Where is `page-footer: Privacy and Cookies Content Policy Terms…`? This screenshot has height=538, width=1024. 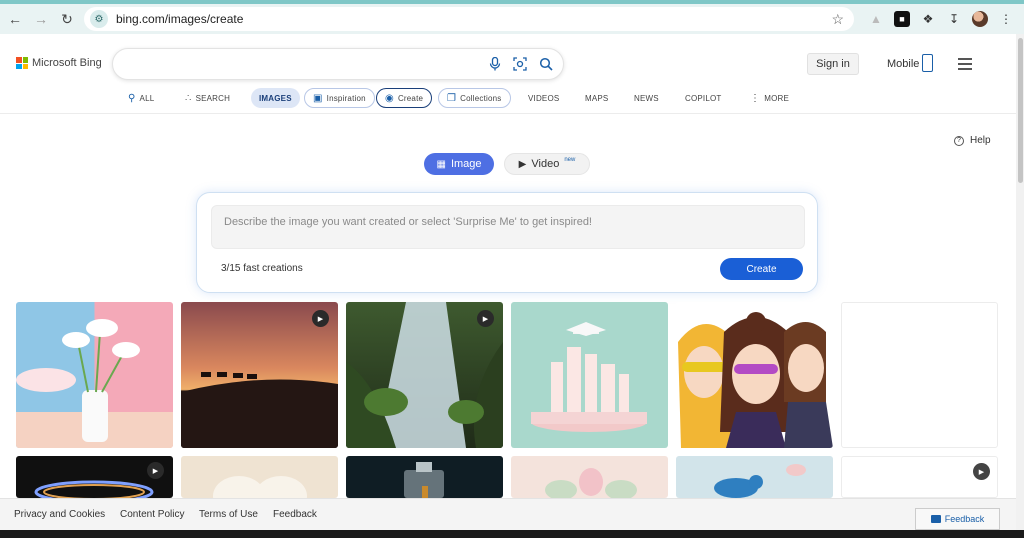
page-footer: Privacy and Cookies Content Policy Terms… is located at coordinates (508, 514).